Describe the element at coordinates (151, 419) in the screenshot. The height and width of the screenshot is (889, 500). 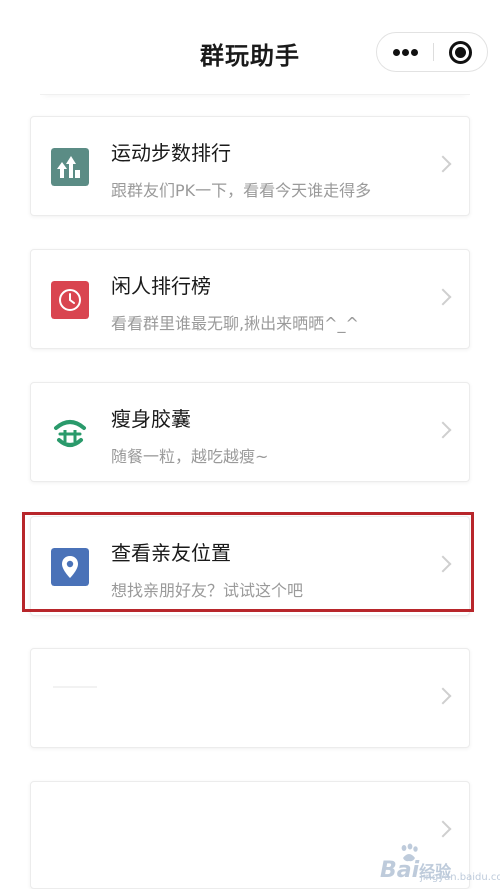
I see `card-title: 瘦身胶囊` at that location.